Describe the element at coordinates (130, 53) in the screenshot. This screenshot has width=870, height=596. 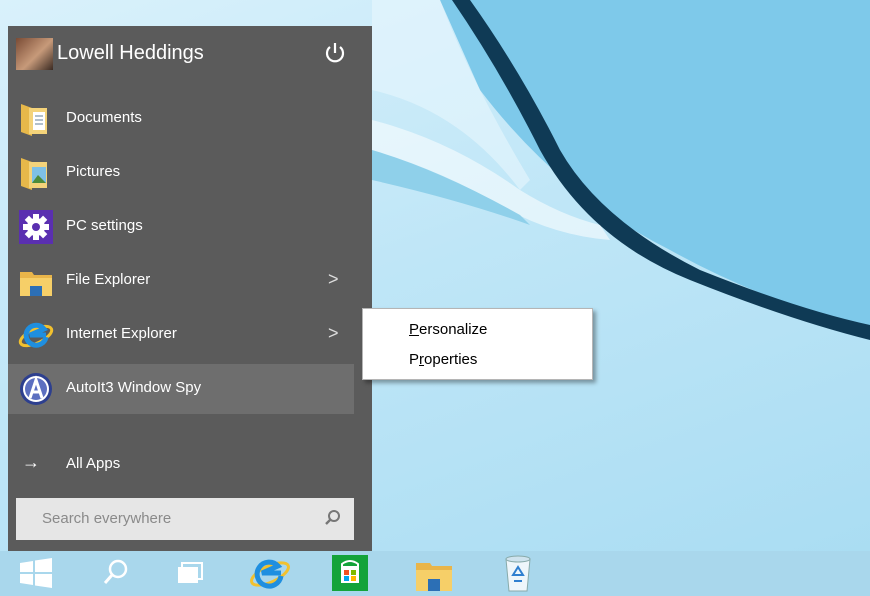
I see `user-name: Lowell Heddings` at that location.